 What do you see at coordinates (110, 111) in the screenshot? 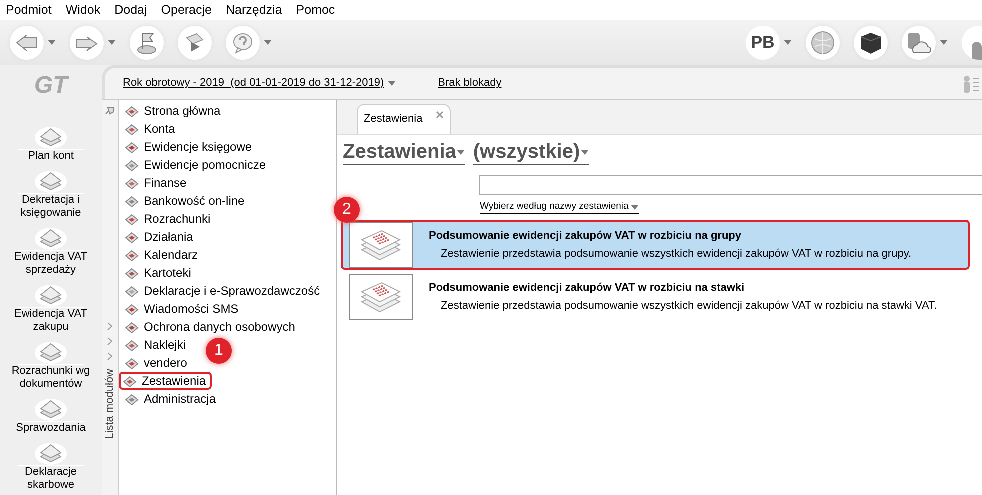
I see `pin-icon` at bounding box center [110, 111].